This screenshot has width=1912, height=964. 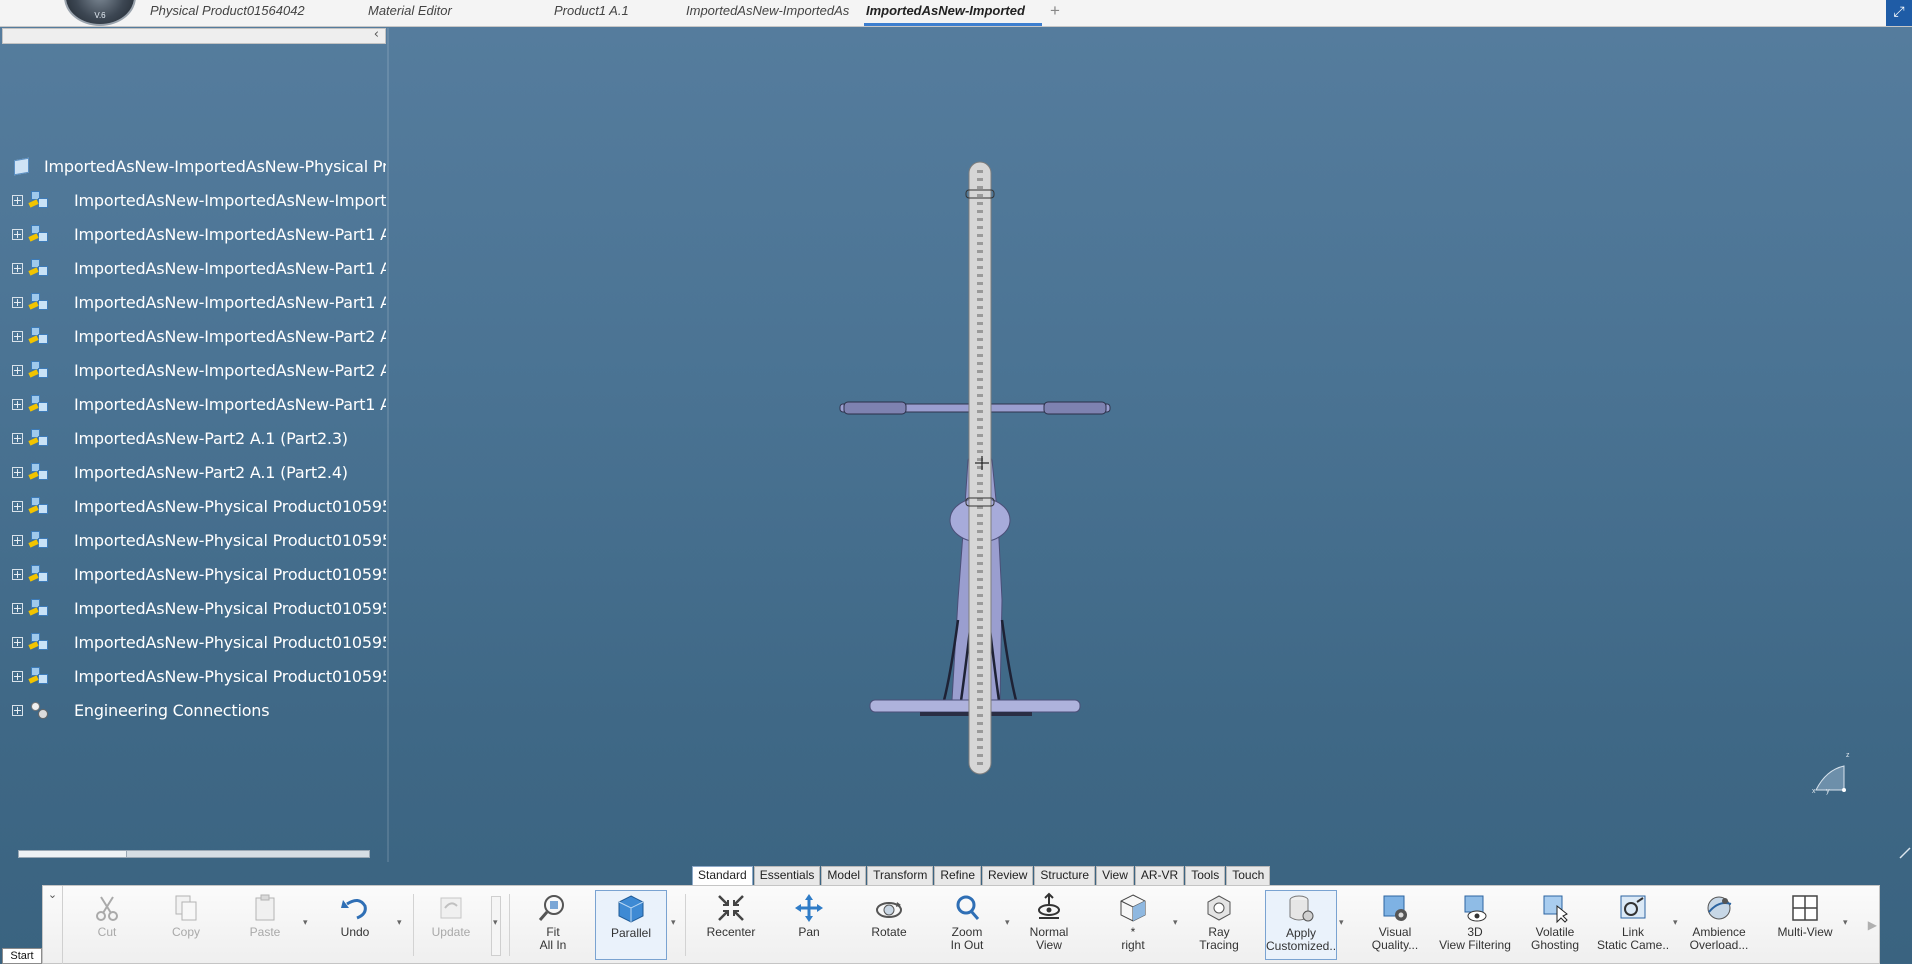 I want to click on apply-customized-icon, so click(x=1301, y=908).